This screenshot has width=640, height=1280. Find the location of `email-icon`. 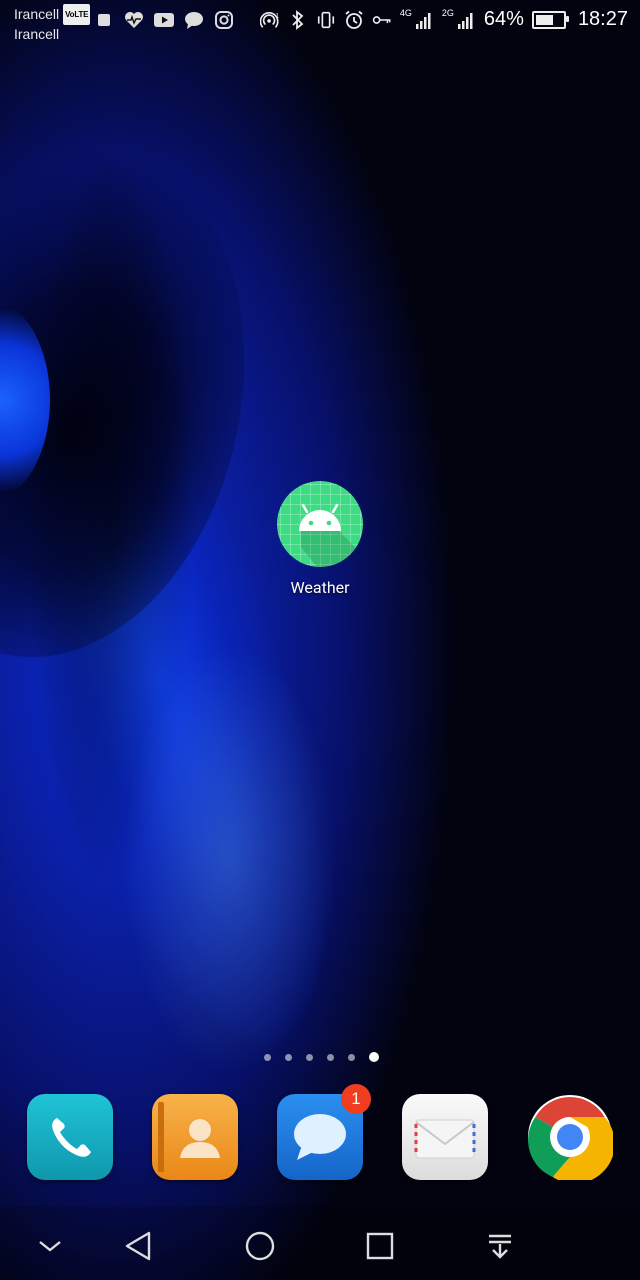

email-icon is located at coordinates (445, 1139).